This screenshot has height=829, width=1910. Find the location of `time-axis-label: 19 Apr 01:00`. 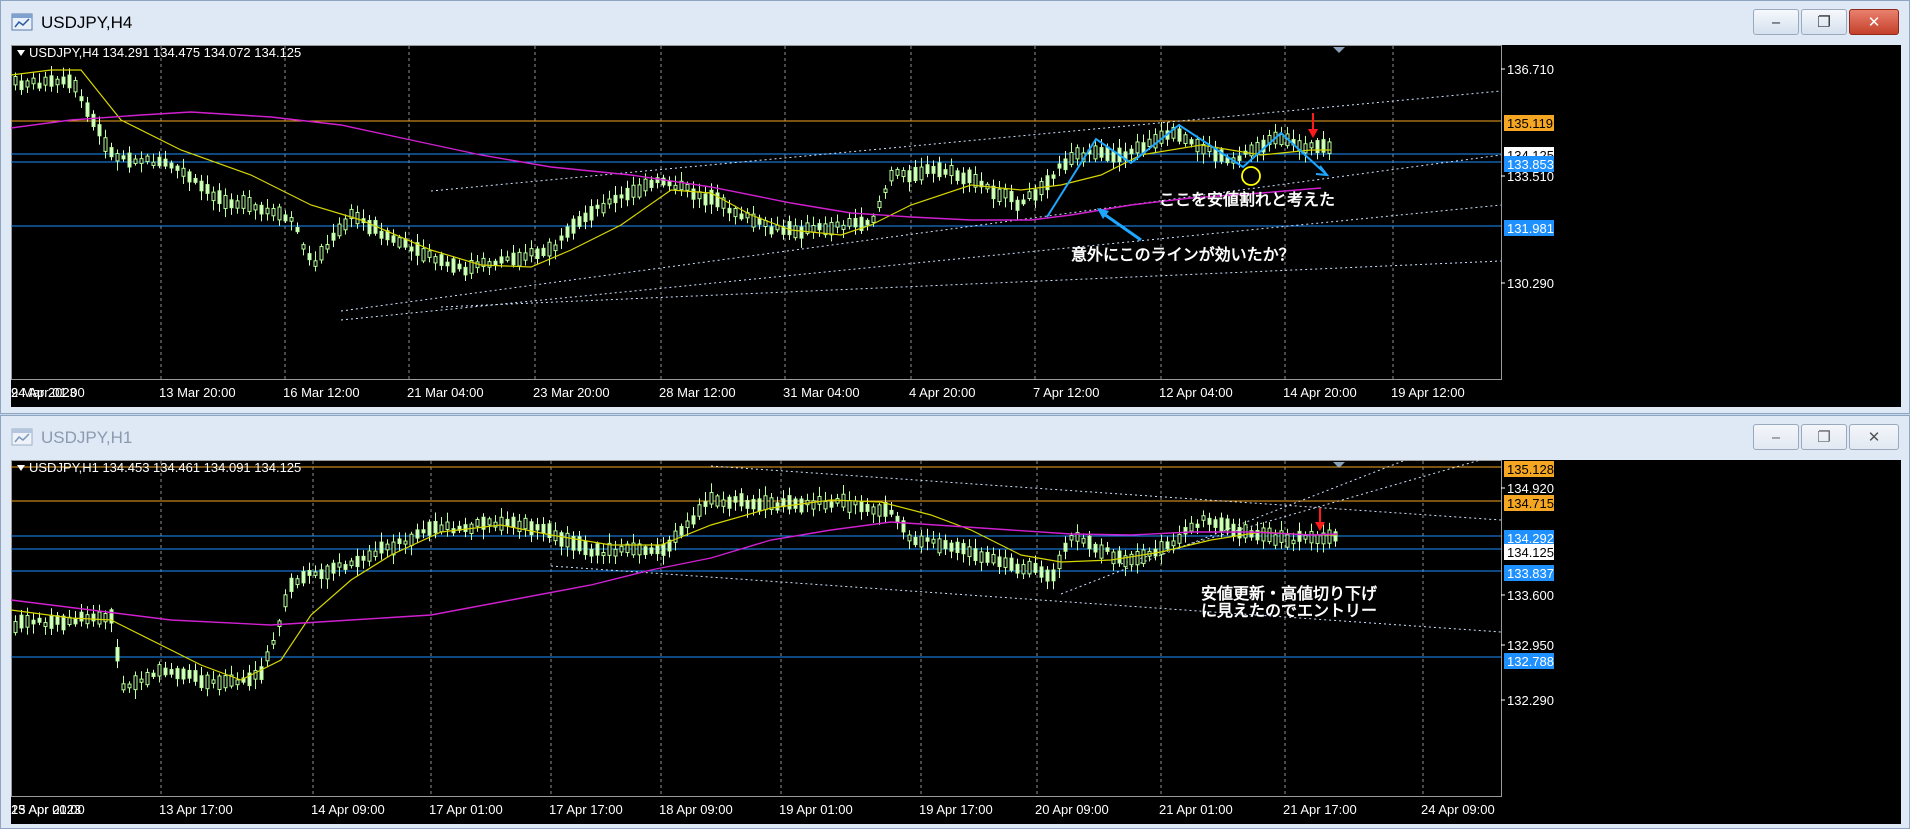

time-axis-label: 19 Apr 01:00 is located at coordinates (816, 809).